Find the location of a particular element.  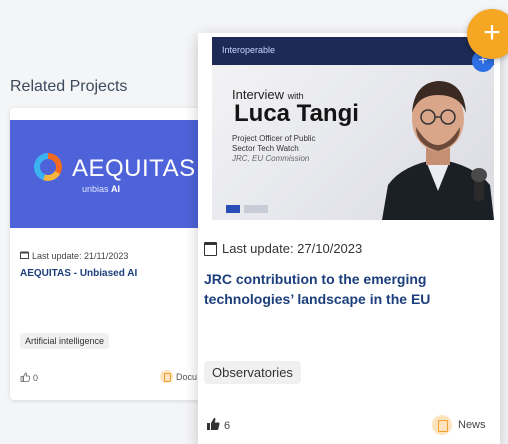

like-count: 6 is located at coordinates (227, 425).